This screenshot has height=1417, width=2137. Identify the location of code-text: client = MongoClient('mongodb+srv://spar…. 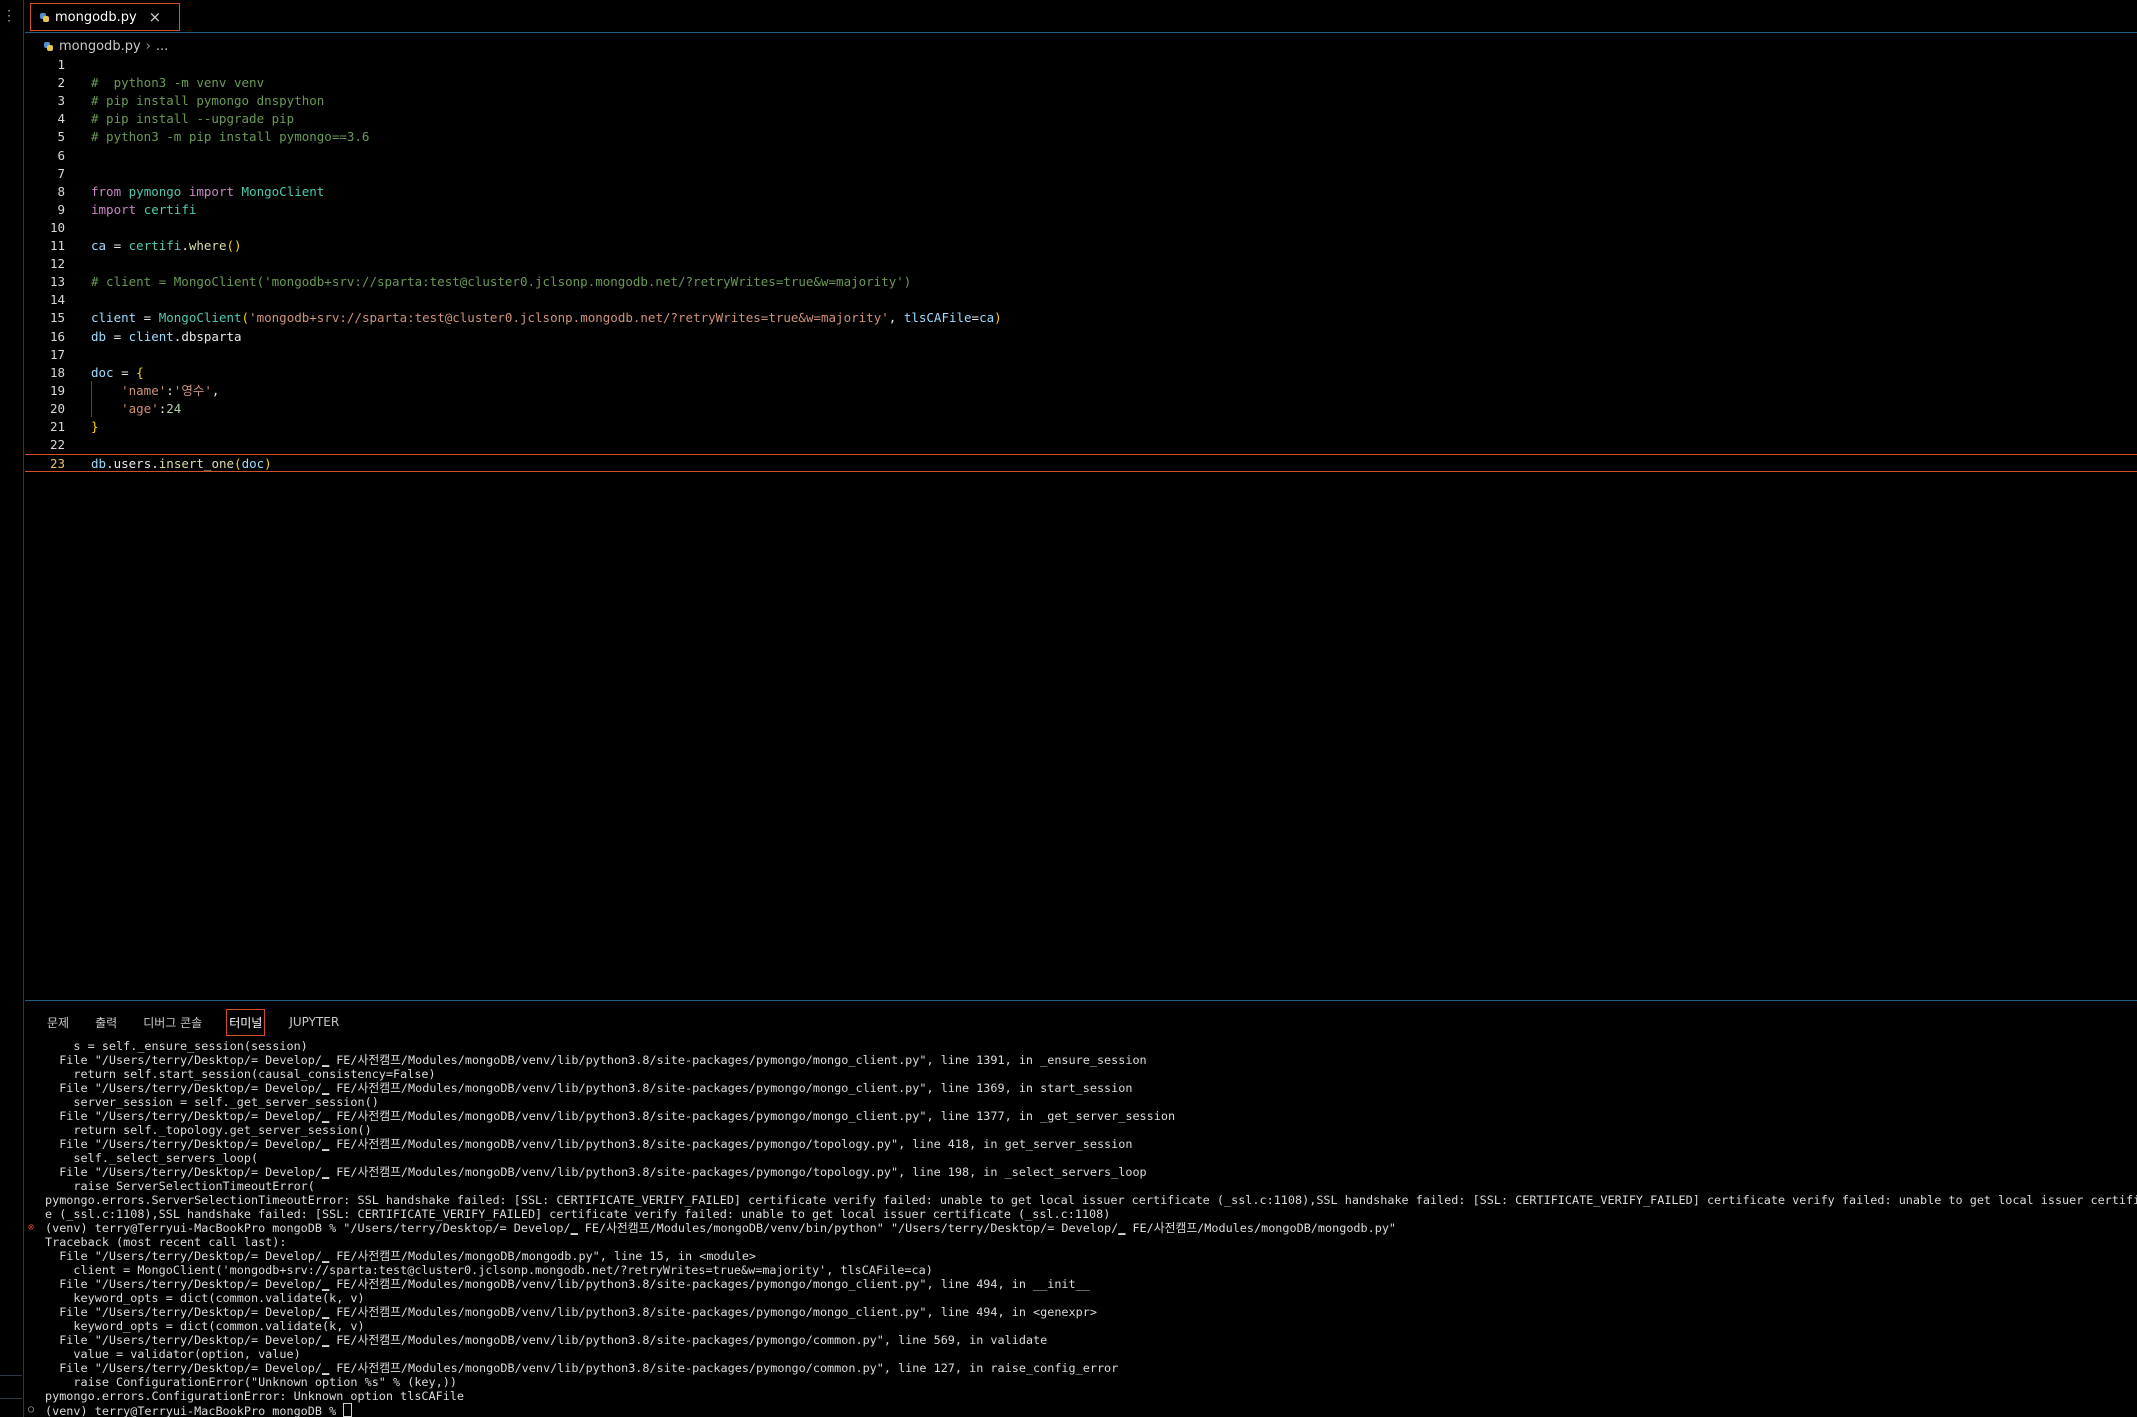
(546, 318).